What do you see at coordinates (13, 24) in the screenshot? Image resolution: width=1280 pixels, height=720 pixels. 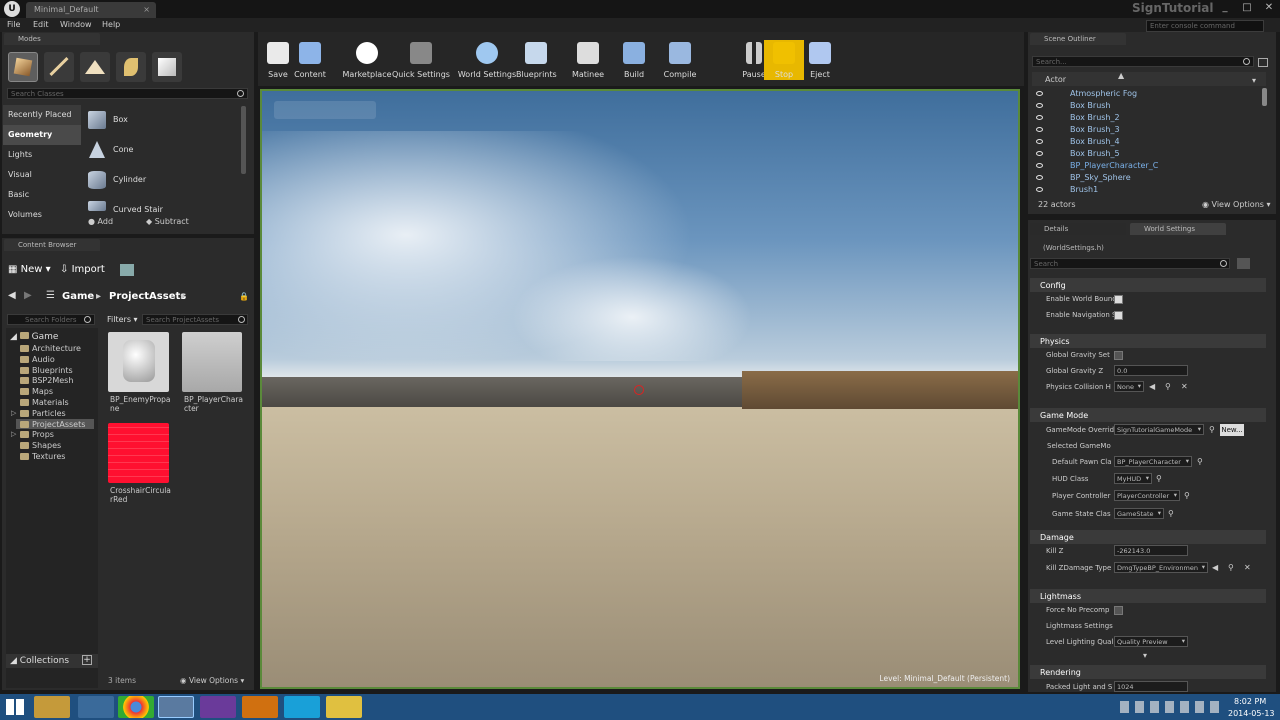 I see `menu-file: File` at bounding box center [13, 24].